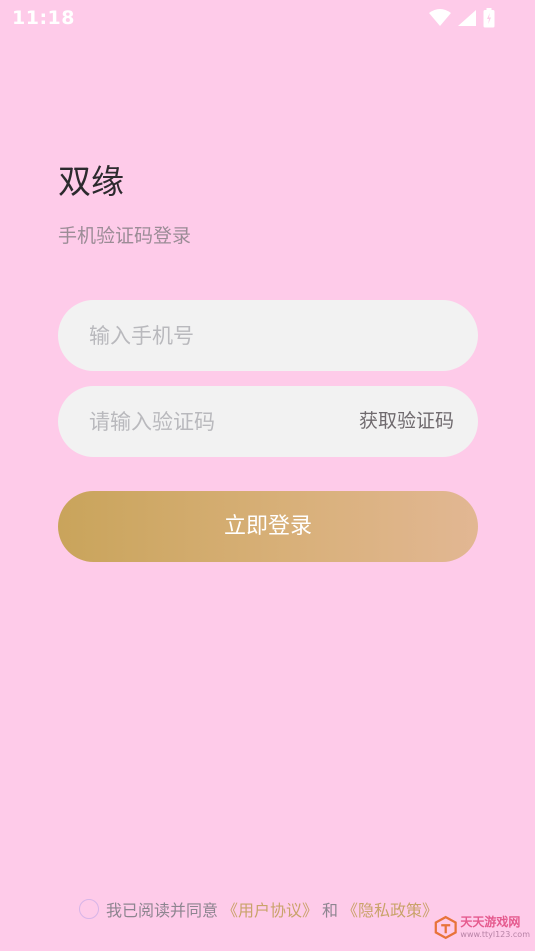  I want to click on privacy-policy-link: 《隐私政策》, so click(390, 909).